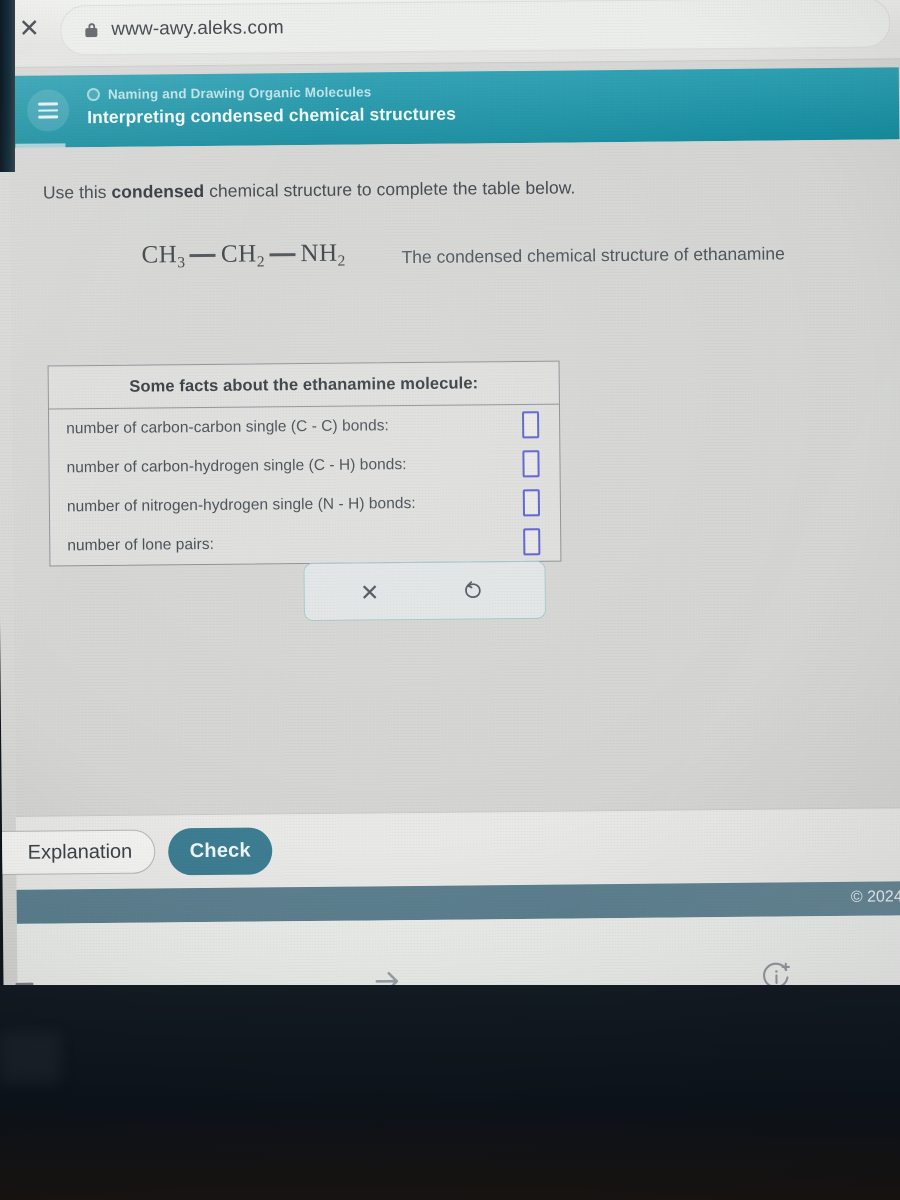 This screenshot has height=1200, width=900. I want to click on browser-toolbar: ✕ www-awy.aleks.com, so click(450, 34).